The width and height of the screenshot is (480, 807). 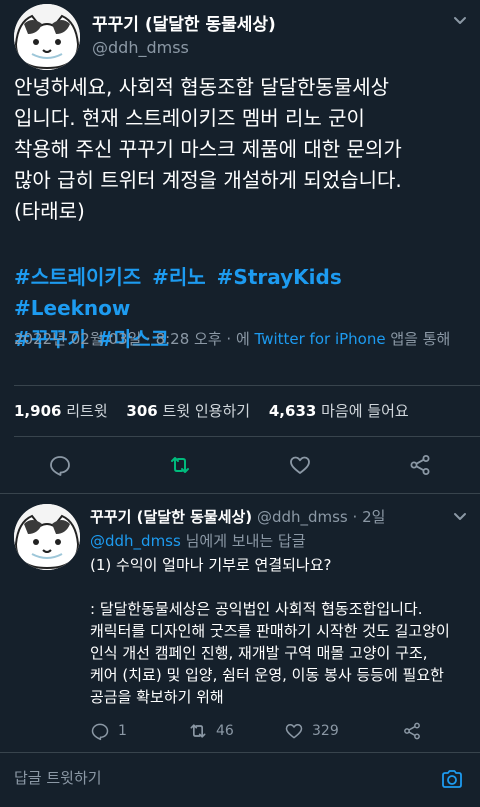 I want to click on hashtag-link: #StrayKids, so click(x=279, y=277).